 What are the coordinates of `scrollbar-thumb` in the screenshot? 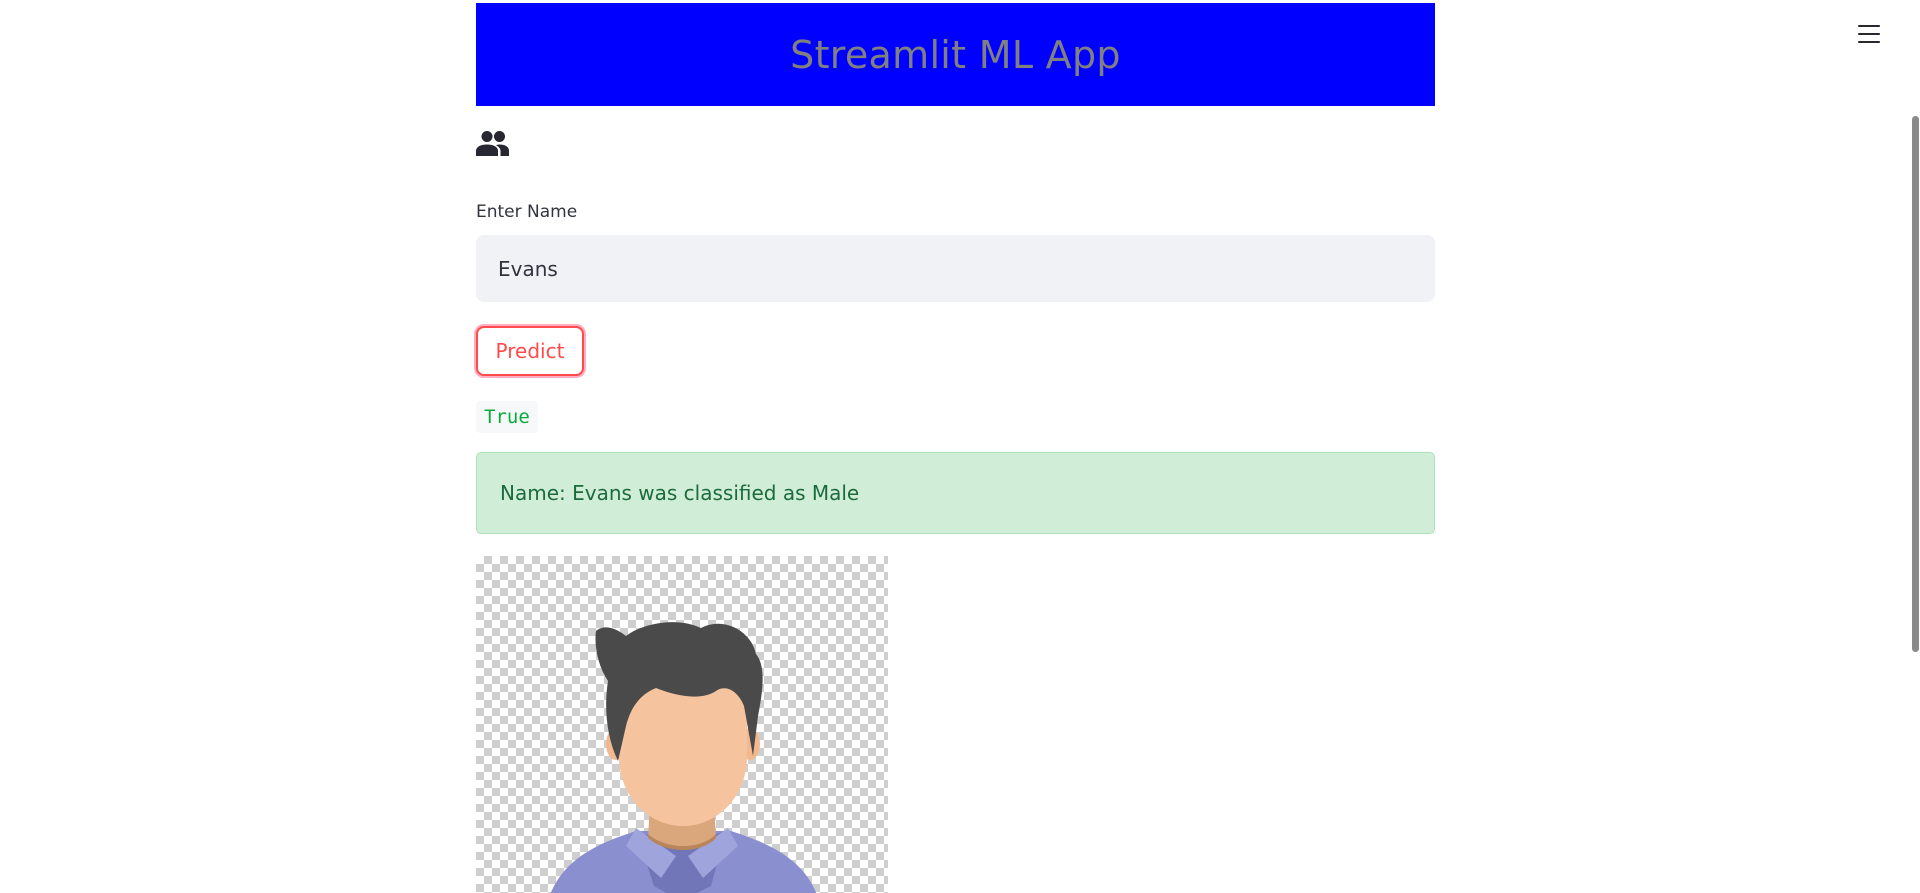 It's located at (1915, 384).